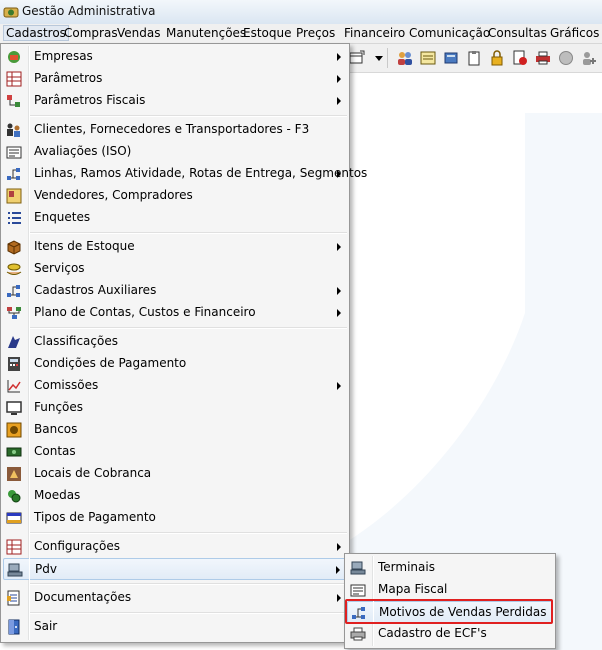 The width and height of the screenshot is (602, 650). Describe the element at coordinates (175, 430) in the screenshot. I see `menu-item-bancos: Bancos` at that location.